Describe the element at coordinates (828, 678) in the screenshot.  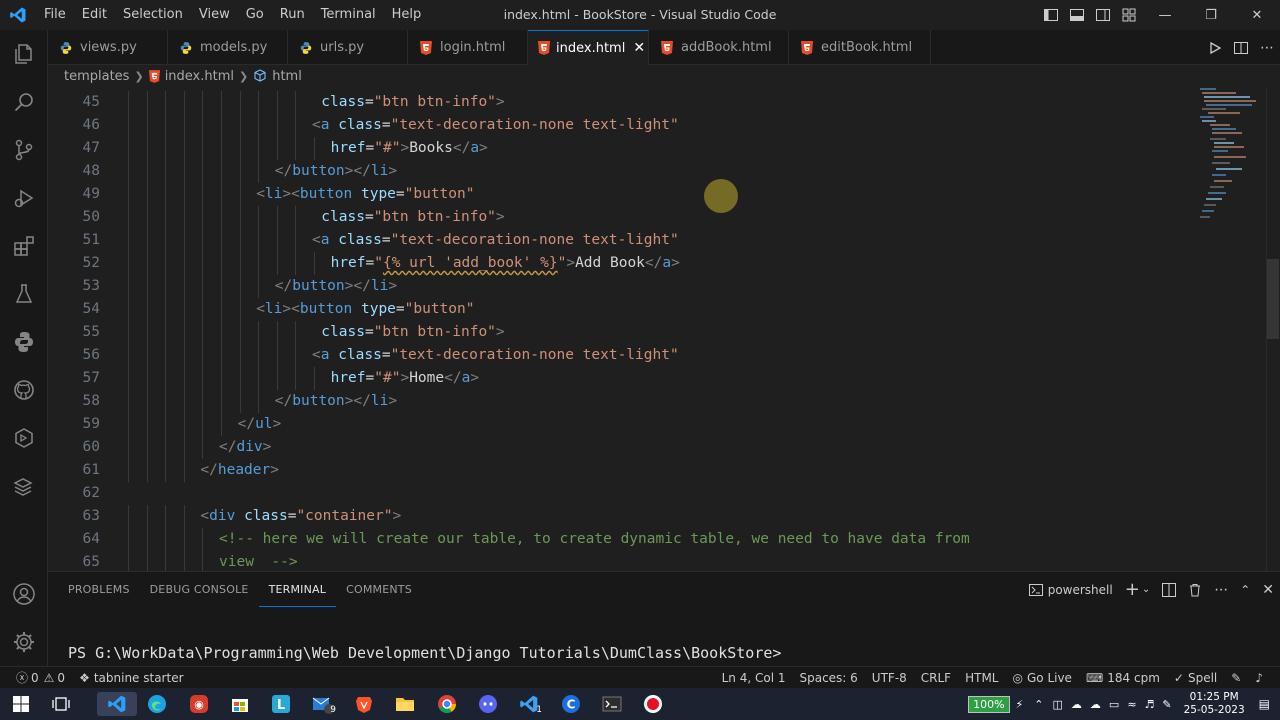
I see `indentation: Spaces: 6` at that location.